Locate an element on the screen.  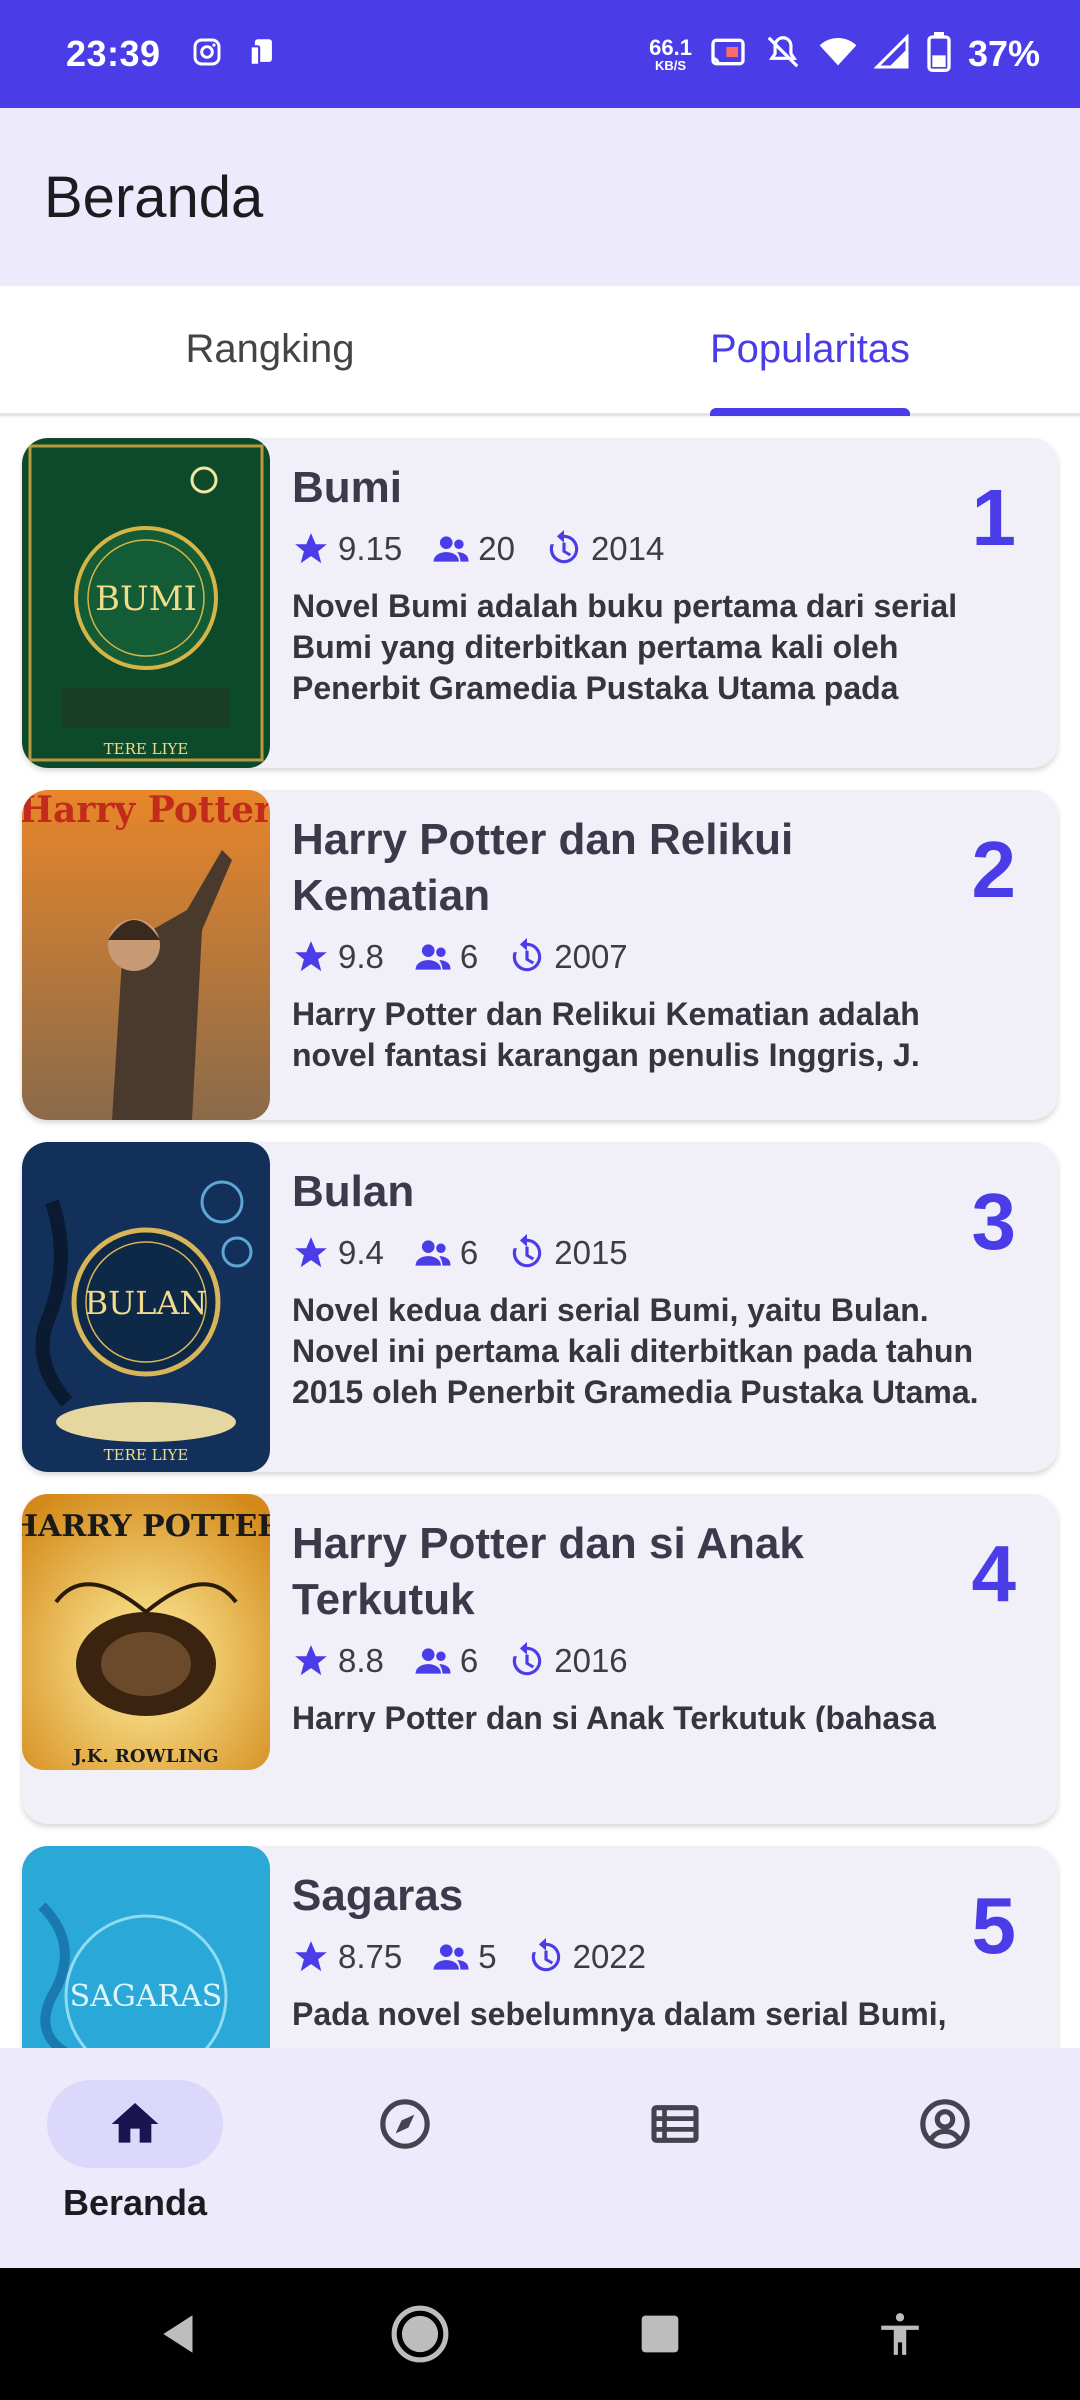
battery-percent: 37% is located at coordinates (1003, 53).